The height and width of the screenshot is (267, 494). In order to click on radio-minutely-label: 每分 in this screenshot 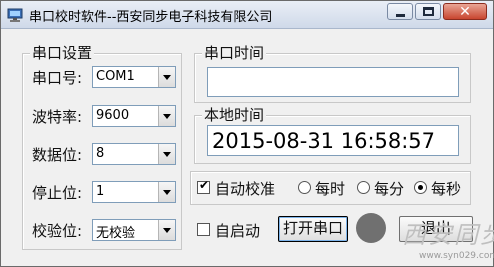, I will do `click(389, 189)`.